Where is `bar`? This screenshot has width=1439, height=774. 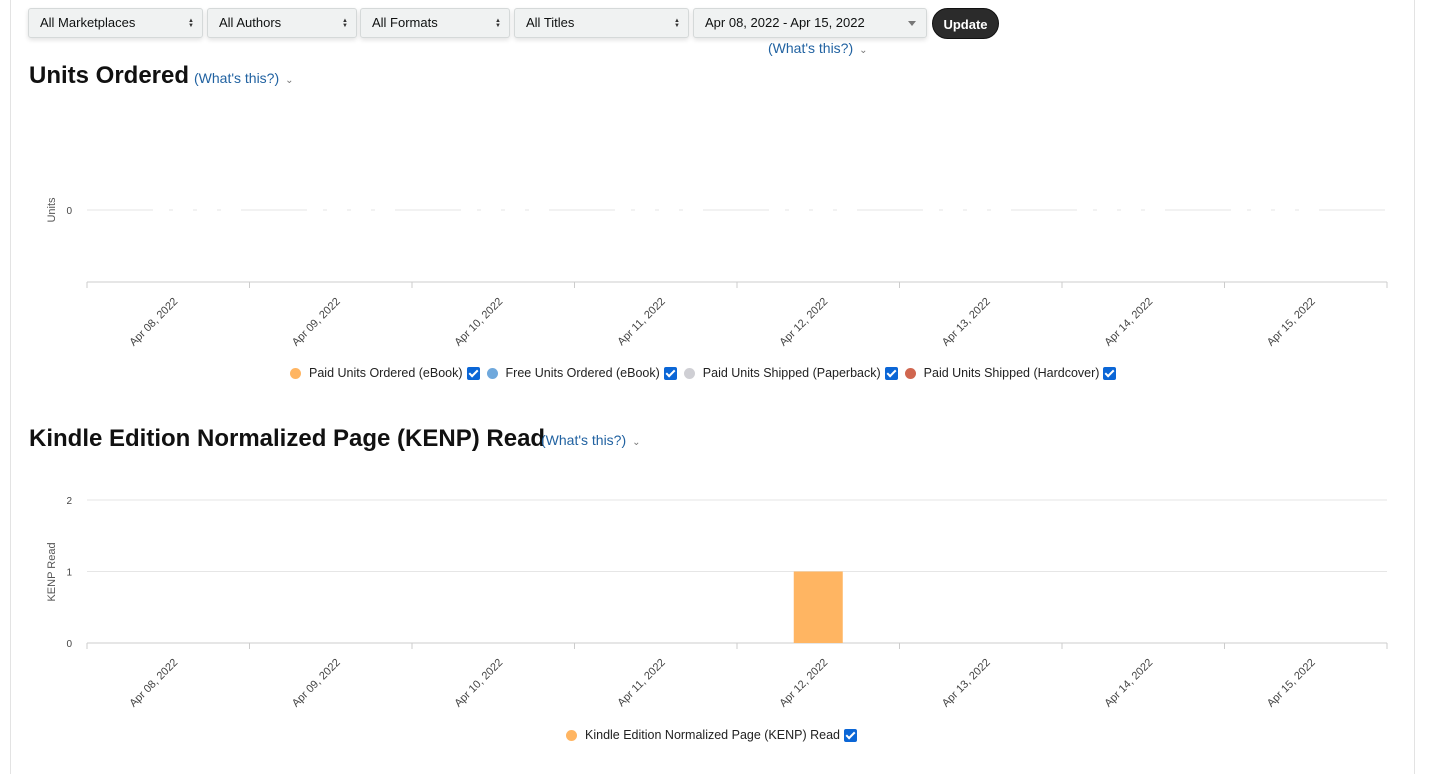
bar is located at coordinates (818, 607).